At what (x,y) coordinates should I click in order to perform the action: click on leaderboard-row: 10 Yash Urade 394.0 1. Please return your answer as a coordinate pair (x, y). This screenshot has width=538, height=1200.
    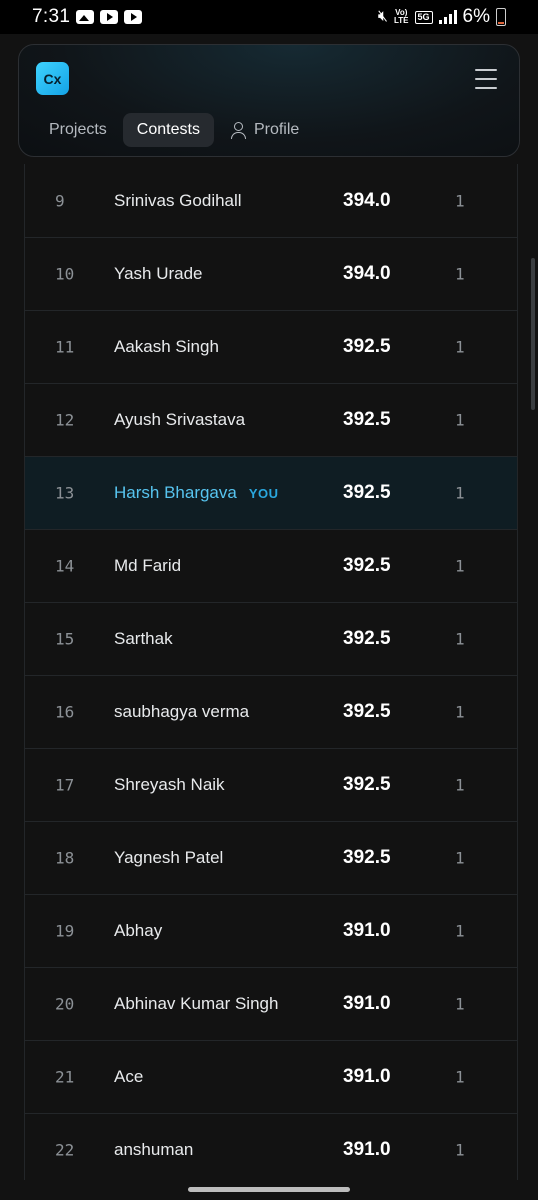
    Looking at the image, I should click on (271, 273).